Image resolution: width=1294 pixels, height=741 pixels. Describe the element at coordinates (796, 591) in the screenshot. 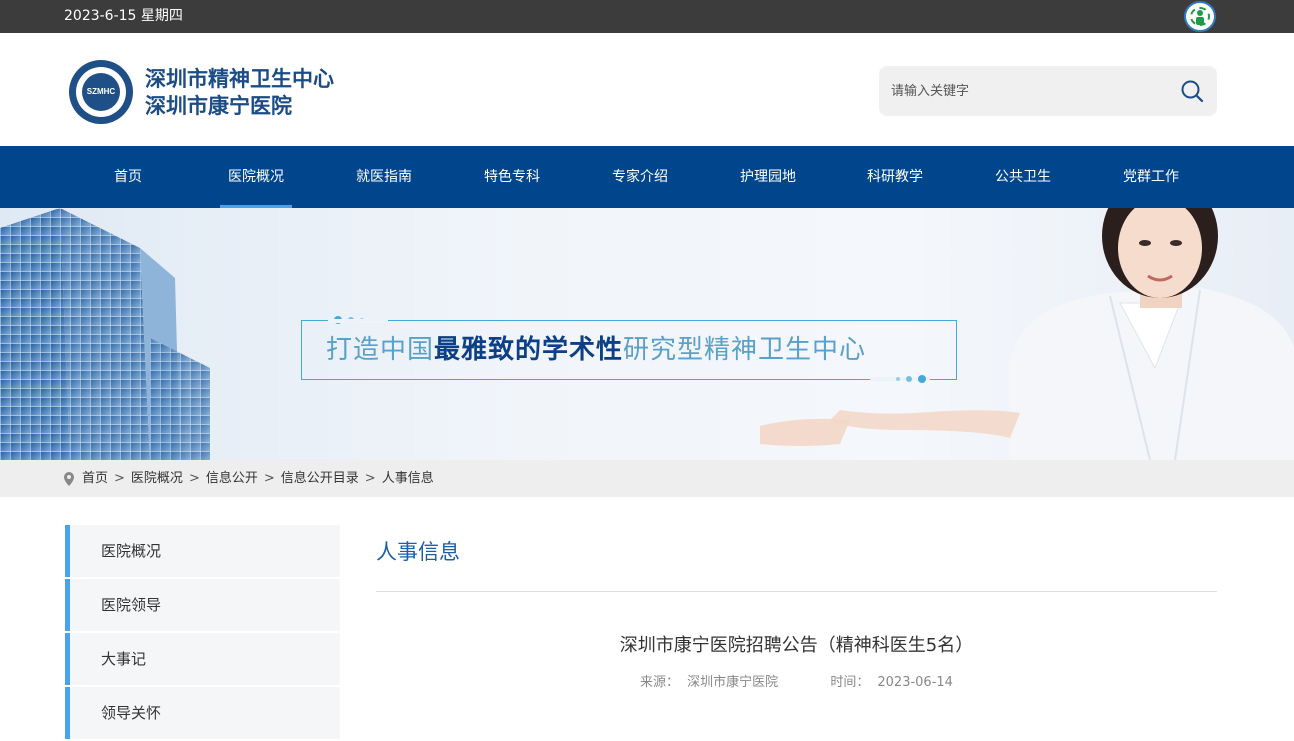

I see `section-divider` at that location.